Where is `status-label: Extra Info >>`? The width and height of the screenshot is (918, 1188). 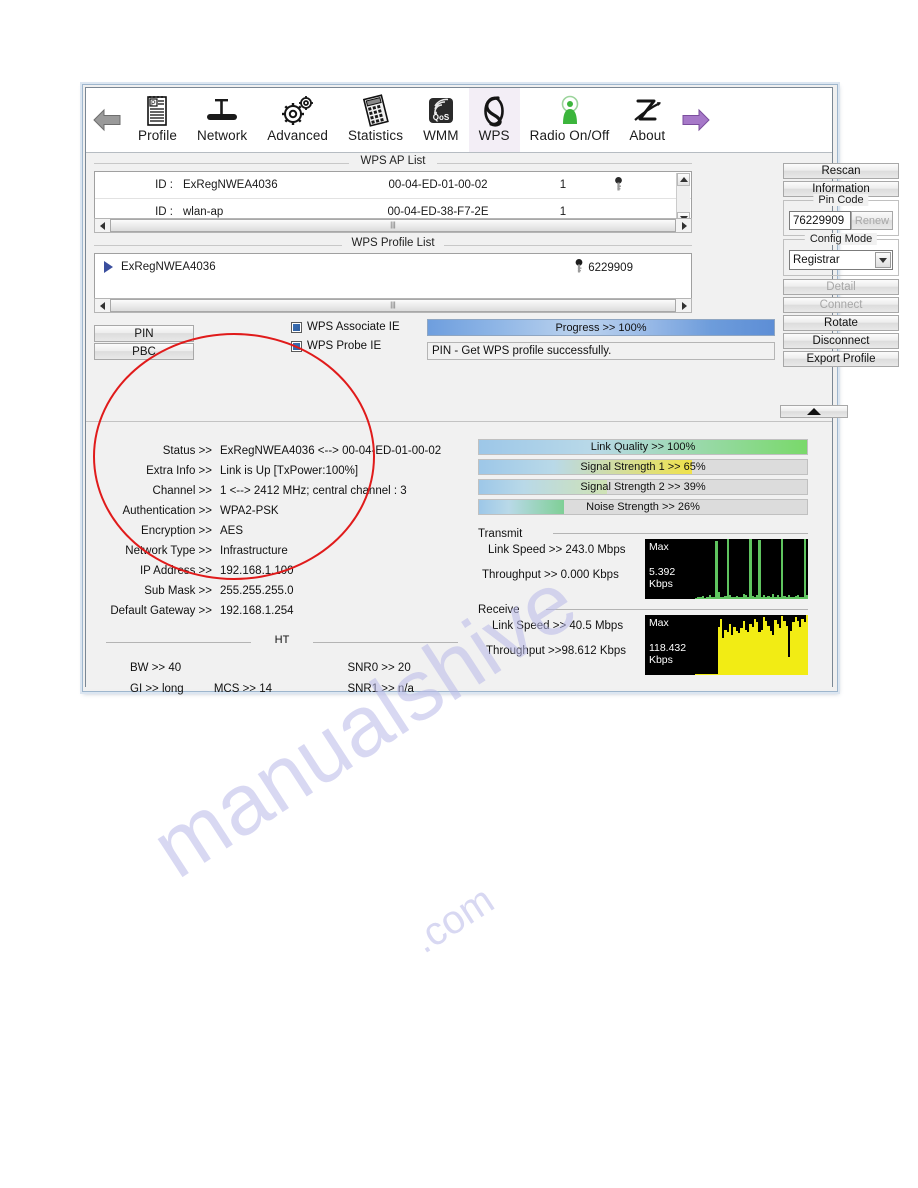
status-label: Extra Info >> is located at coordinates (179, 471).